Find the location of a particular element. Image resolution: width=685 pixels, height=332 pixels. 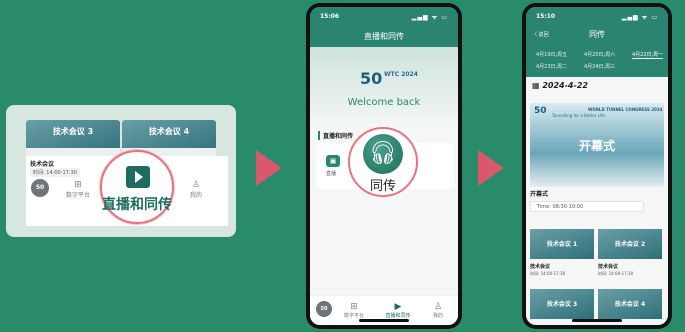

session-time: Time: 08:30-10:00 is located at coordinates (587, 206).